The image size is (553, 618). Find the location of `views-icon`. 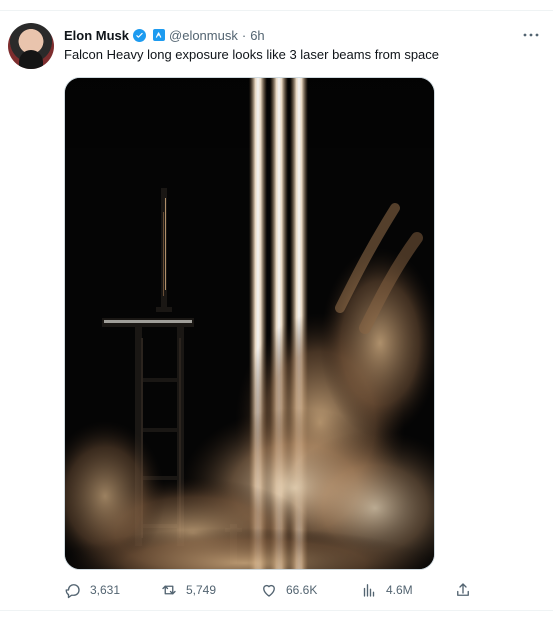

views-icon is located at coordinates (369, 590).